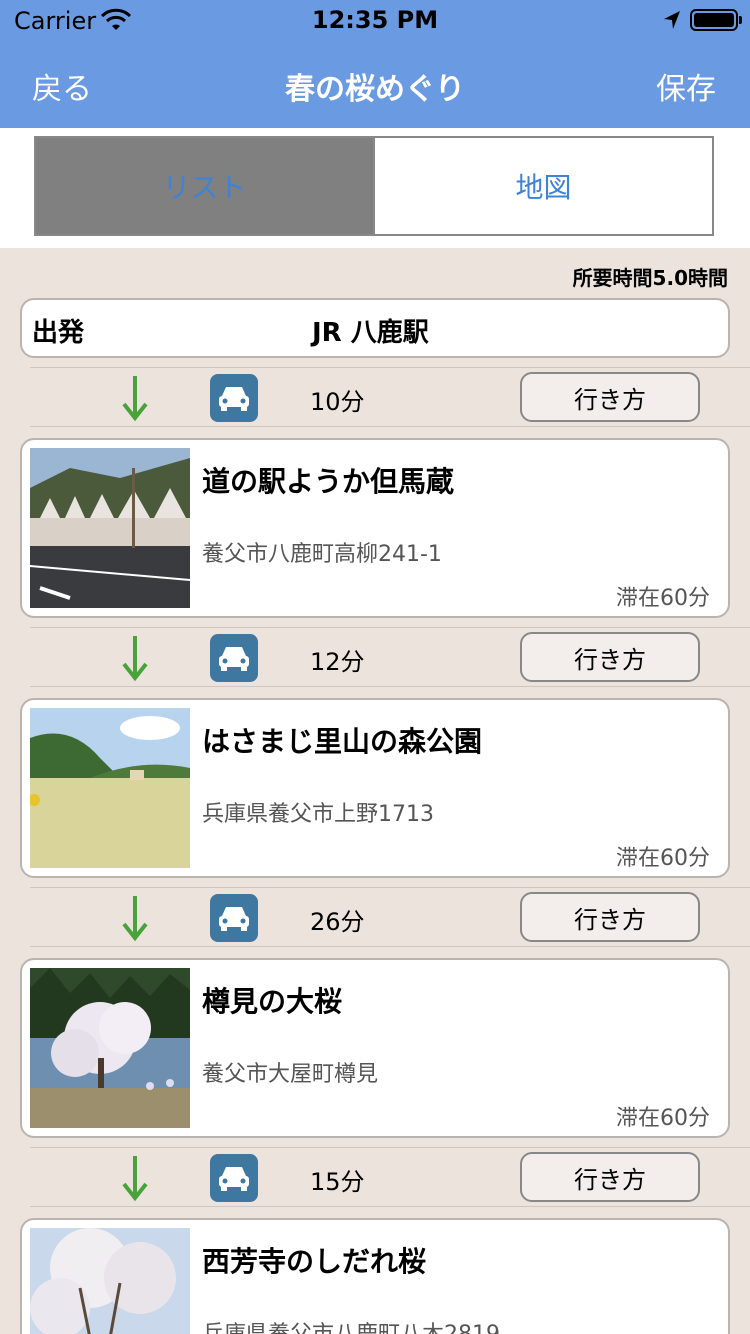 Image resolution: width=750 pixels, height=1334 pixels. Describe the element at coordinates (322, 554) in the screenshot. I see `spot-address: 養父市八鹿町高柳241-1` at that location.